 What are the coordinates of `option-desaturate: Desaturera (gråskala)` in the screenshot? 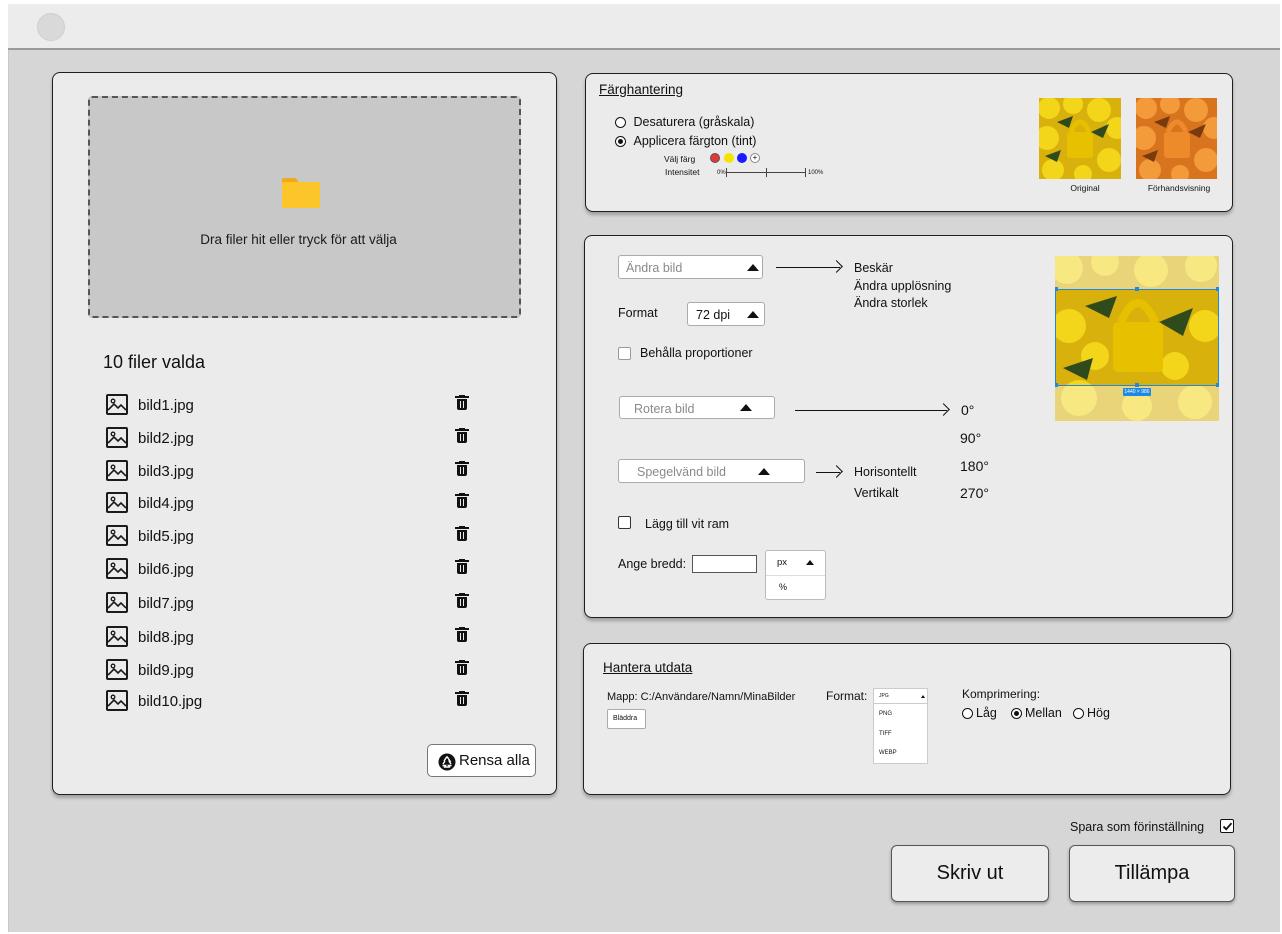 It's located at (684, 122).